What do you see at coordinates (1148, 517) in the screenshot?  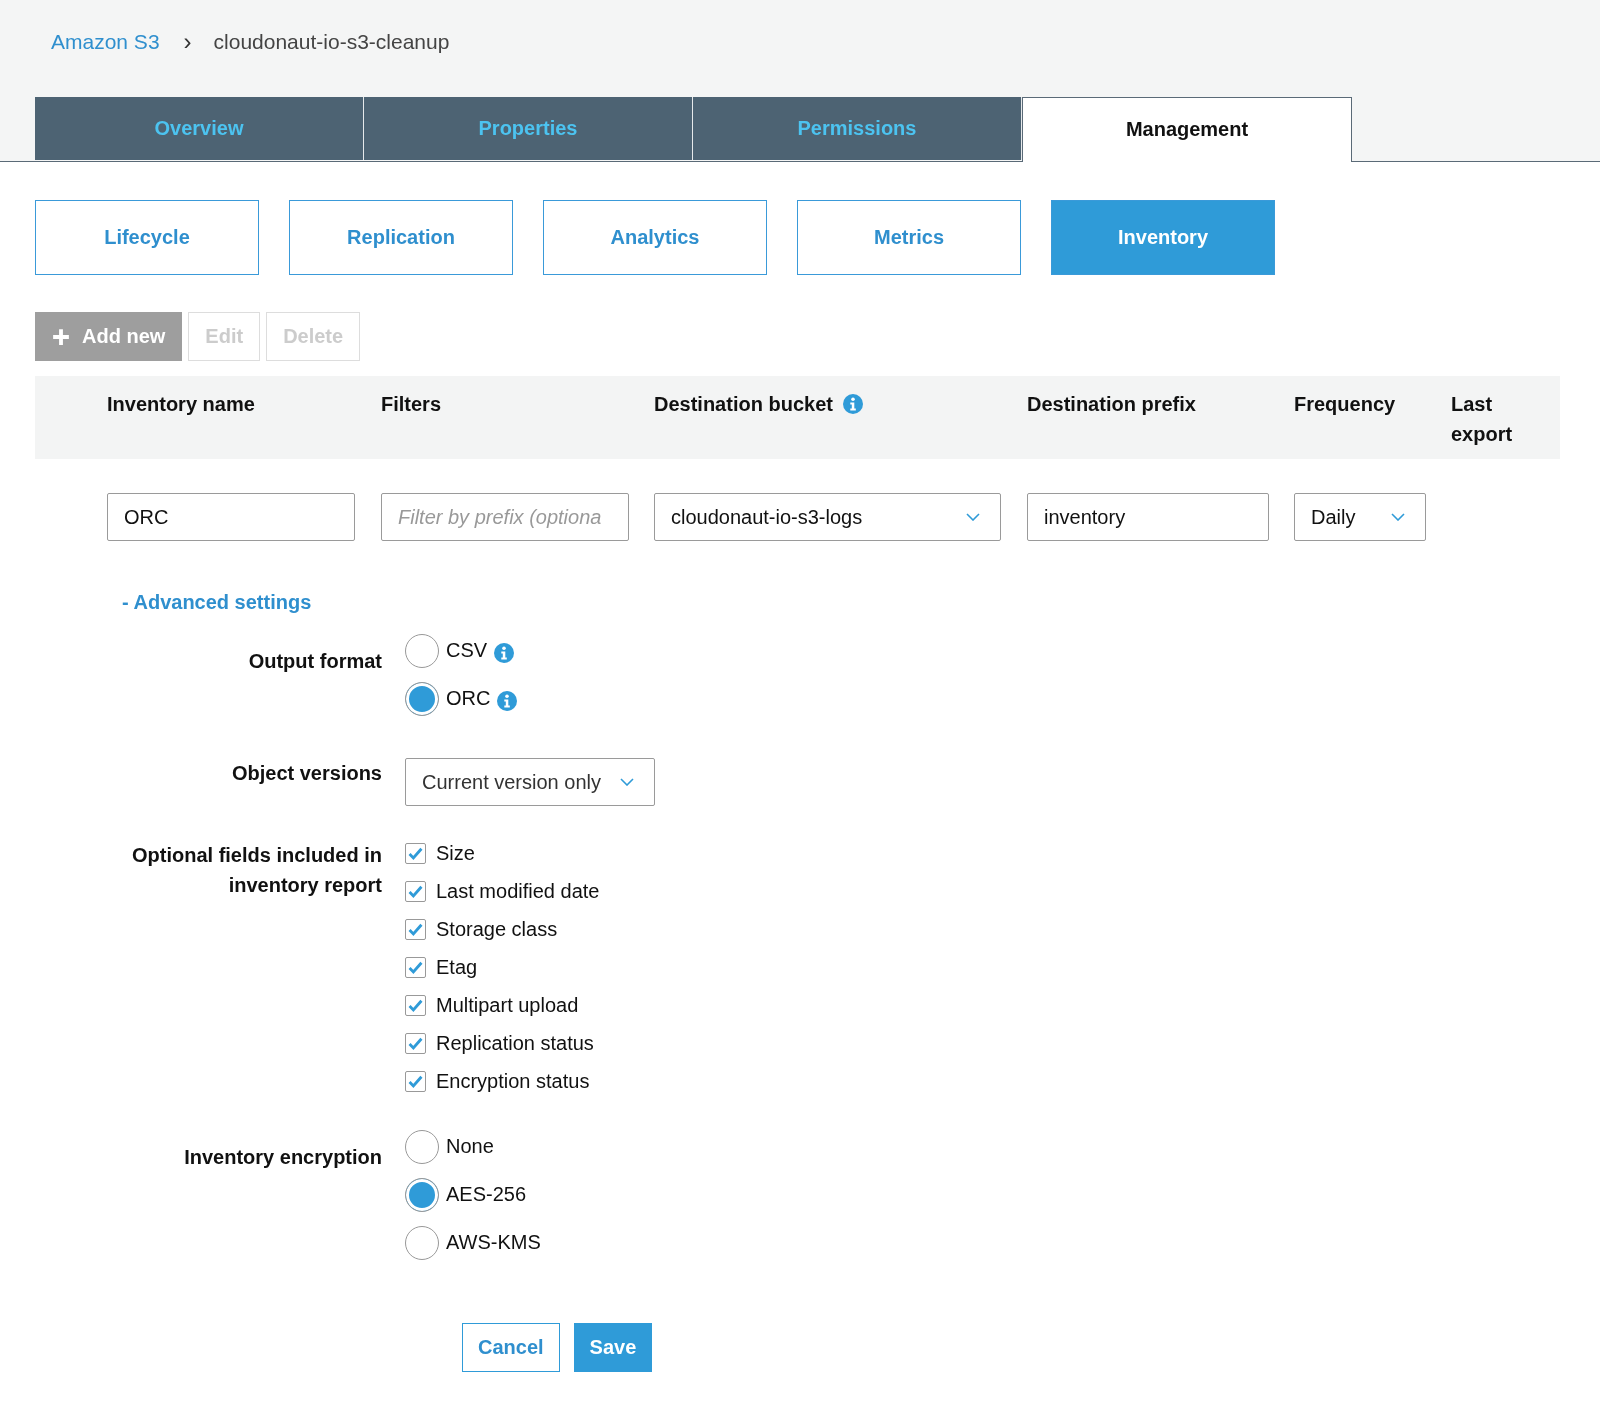 I see `prefix-field: inventory` at bounding box center [1148, 517].